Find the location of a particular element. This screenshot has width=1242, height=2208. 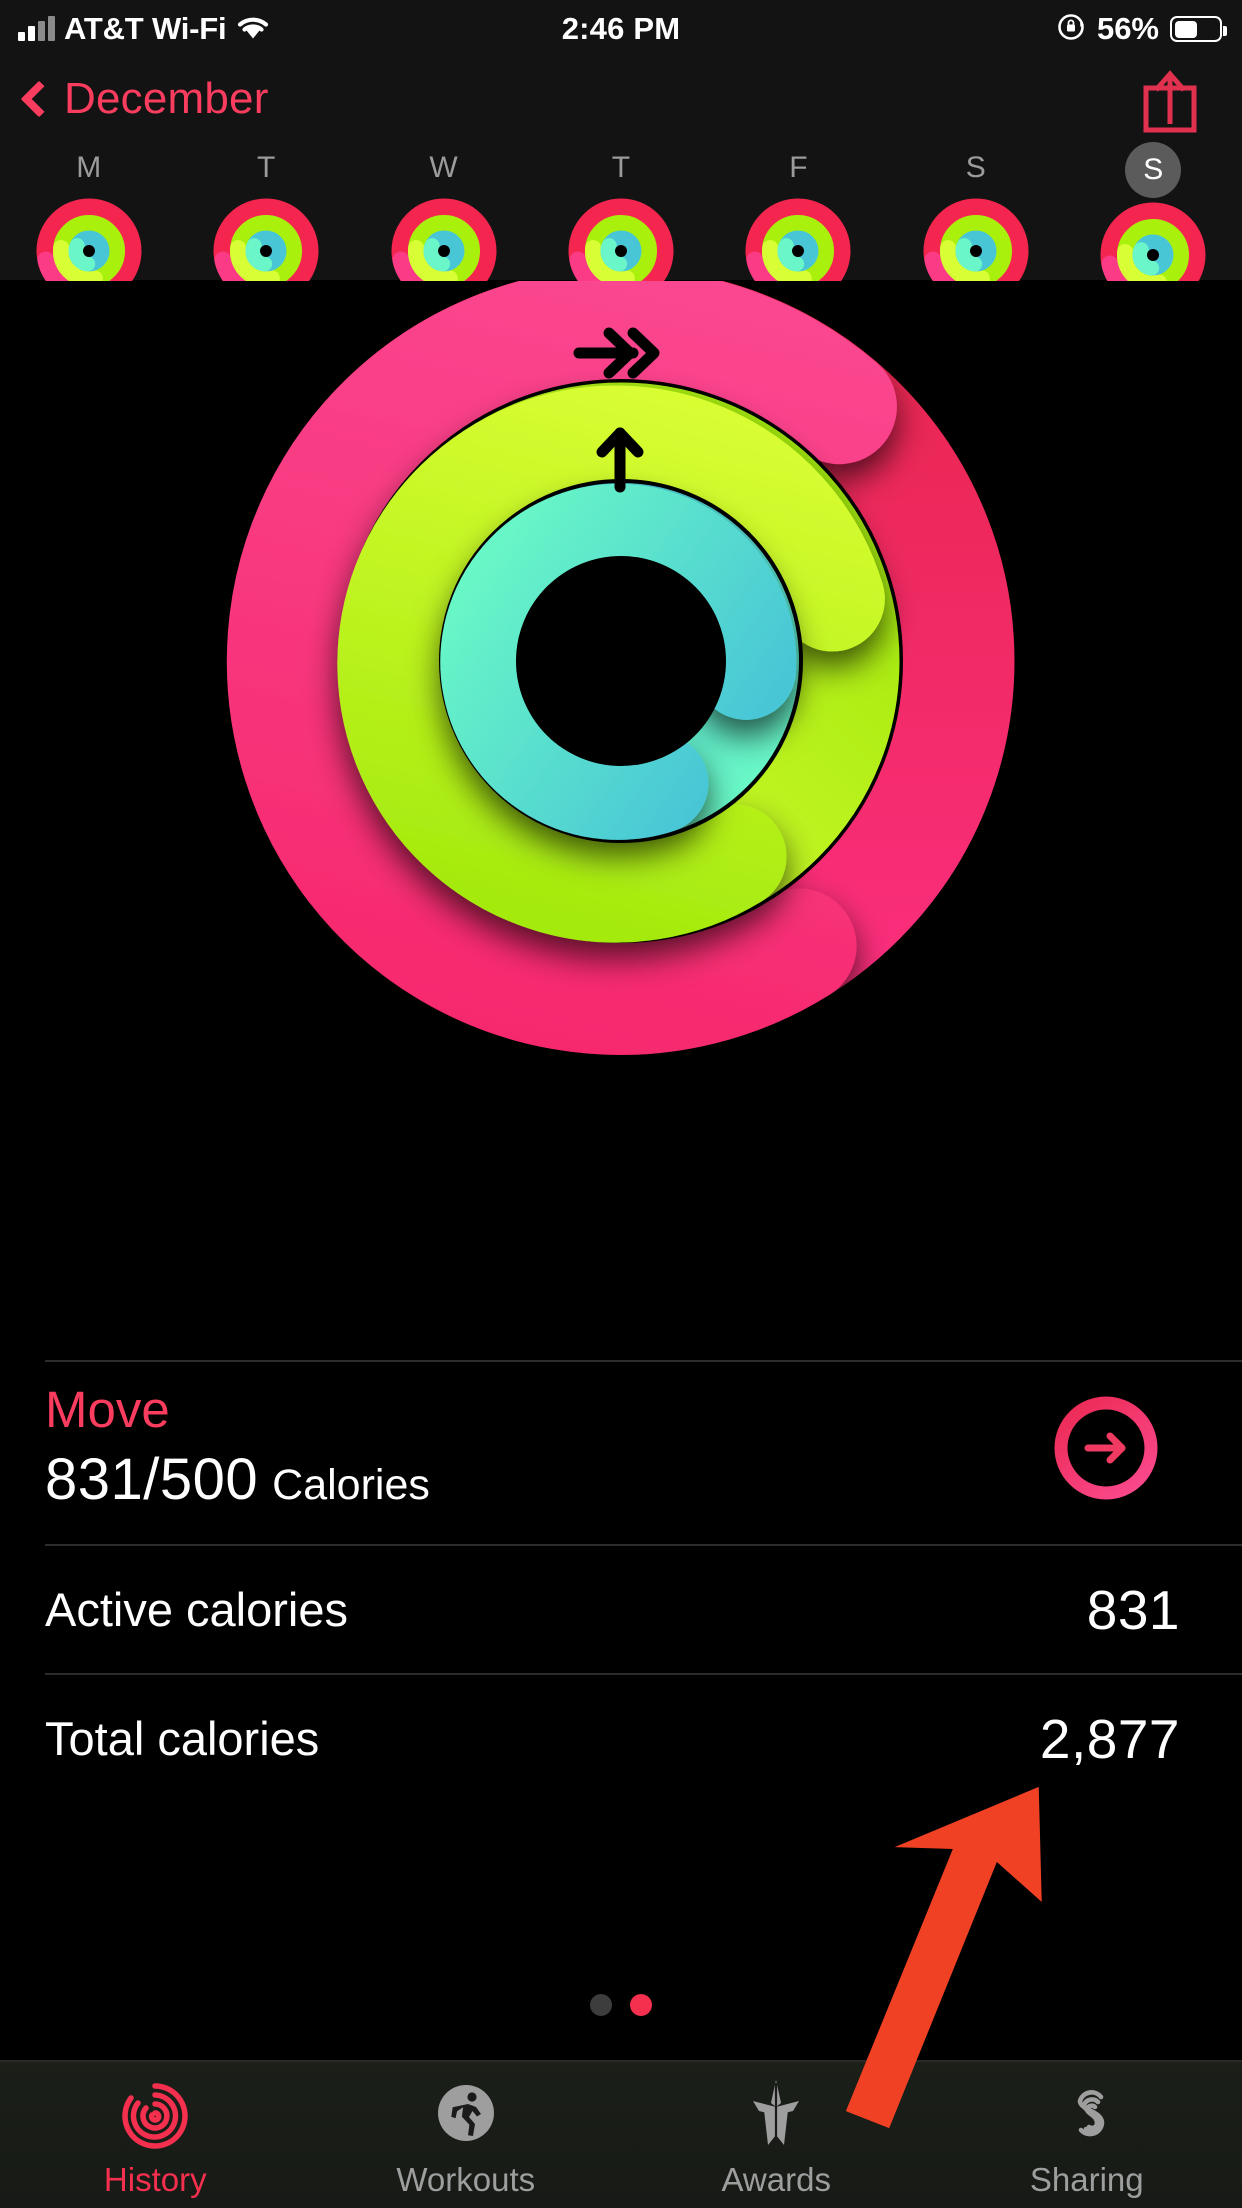

tab-workouts: Workouts is located at coordinates (466, 2135).